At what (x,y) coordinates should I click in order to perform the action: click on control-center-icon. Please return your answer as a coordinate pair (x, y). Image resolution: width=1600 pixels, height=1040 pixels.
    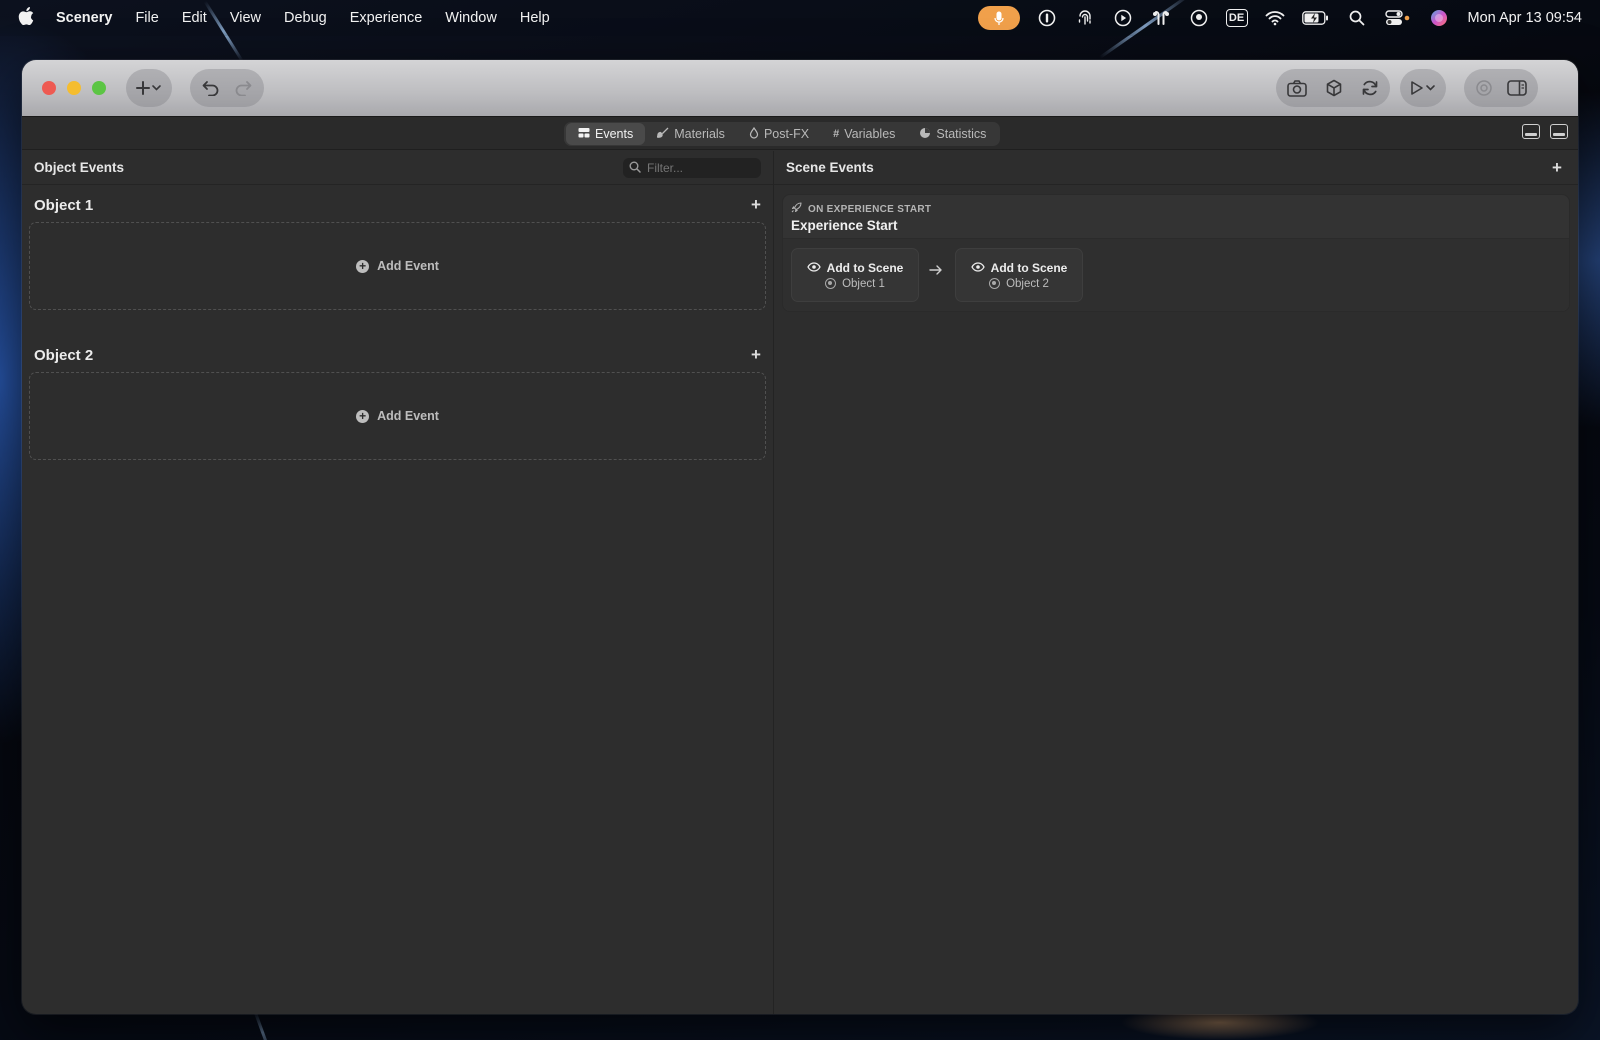
    Looking at the image, I should click on (1398, 18).